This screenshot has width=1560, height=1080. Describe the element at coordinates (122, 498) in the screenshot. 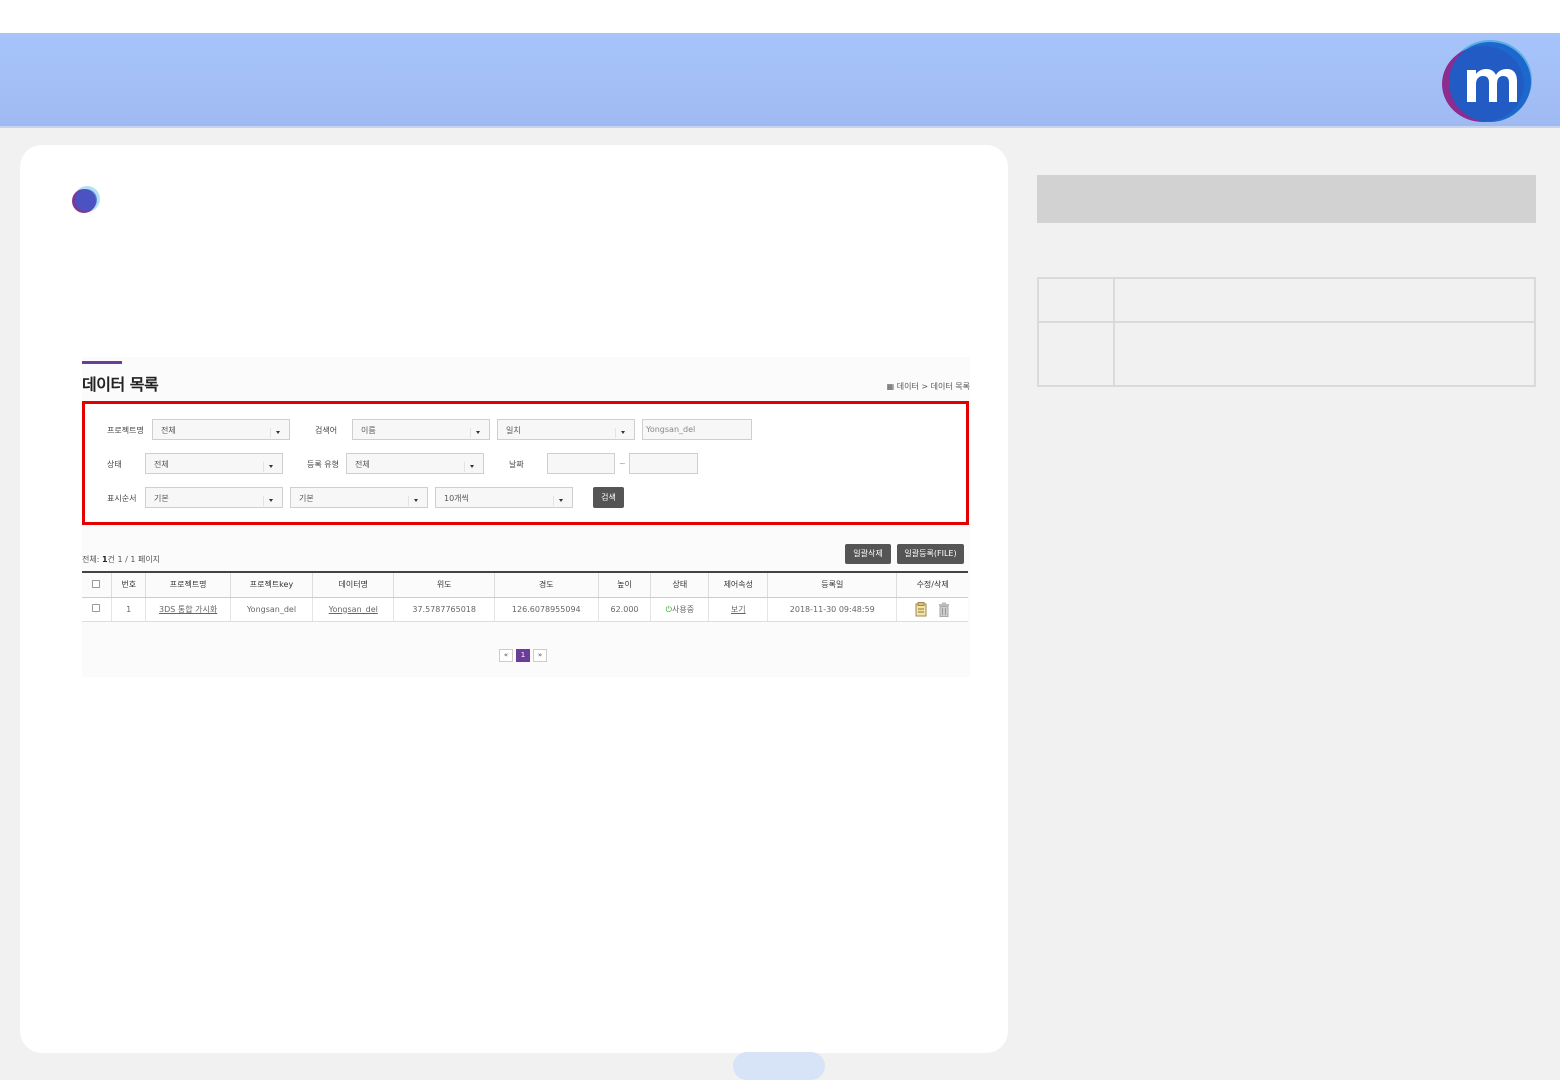

I see `order-label: 표시순서` at that location.